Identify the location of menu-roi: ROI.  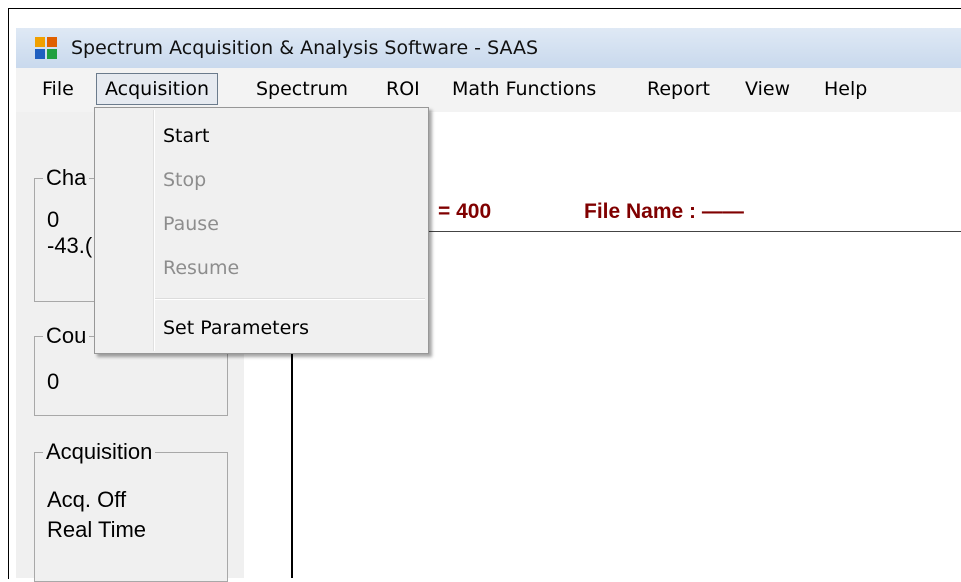
(403, 89).